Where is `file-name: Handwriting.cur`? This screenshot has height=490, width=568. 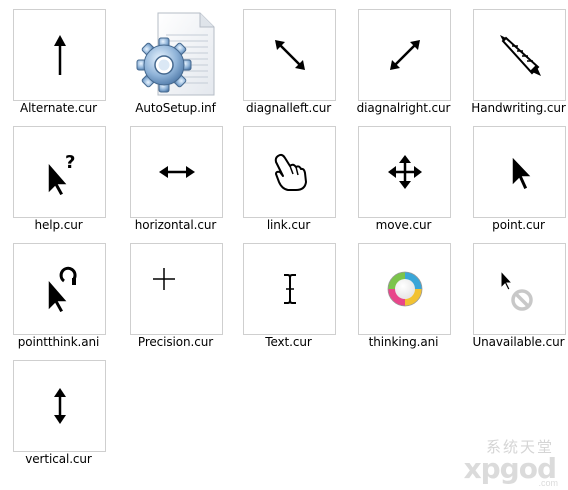 file-name: Handwriting.cur is located at coordinates (518, 108).